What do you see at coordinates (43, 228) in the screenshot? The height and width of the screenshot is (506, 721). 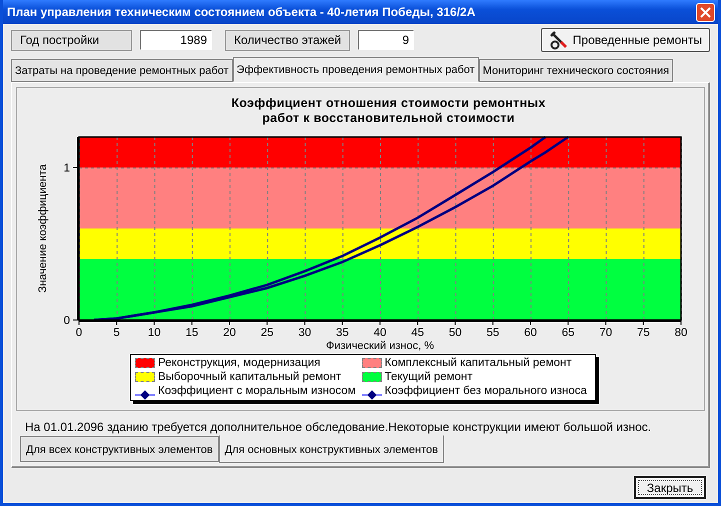 I see `y-axis-title: Значение коэффициента` at bounding box center [43, 228].